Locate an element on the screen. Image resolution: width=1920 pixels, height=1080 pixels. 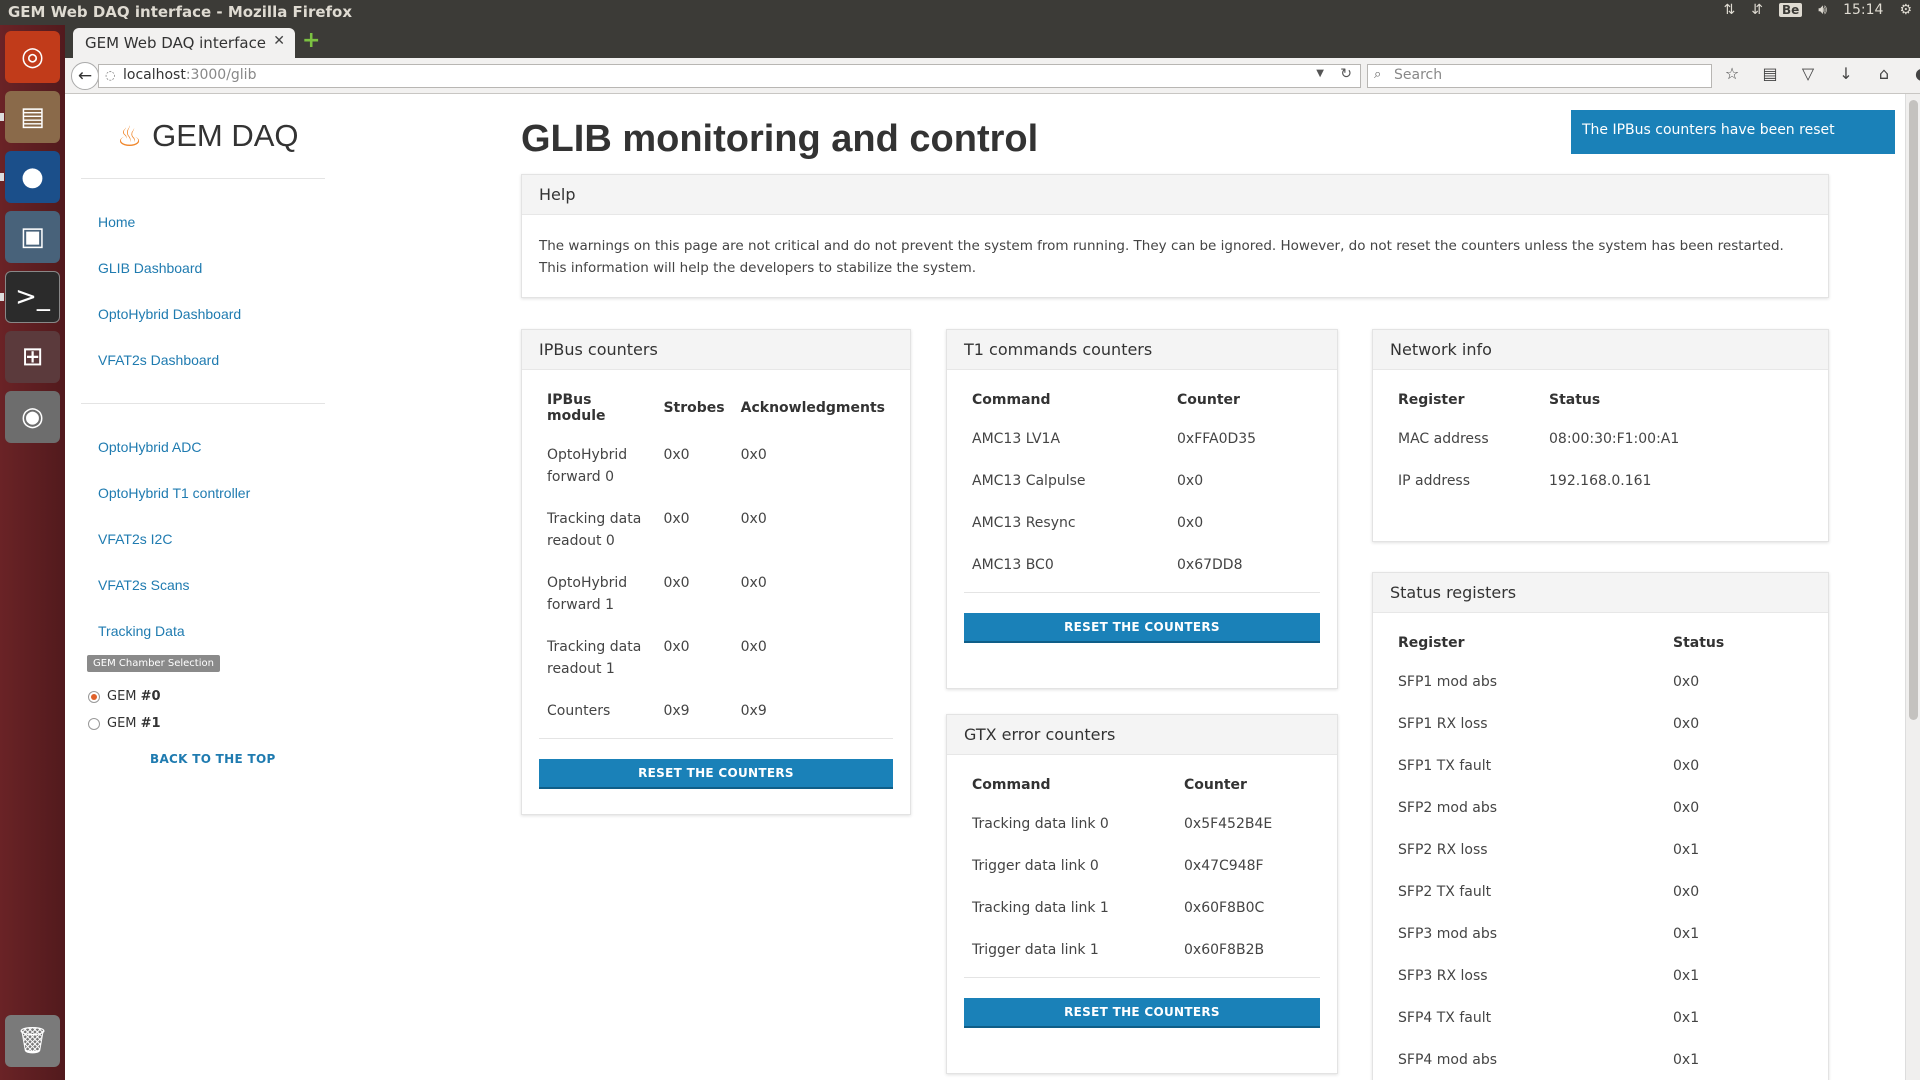
nav-optohybrid-adc: OptoHybrid ADC is located at coordinates (149, 447).